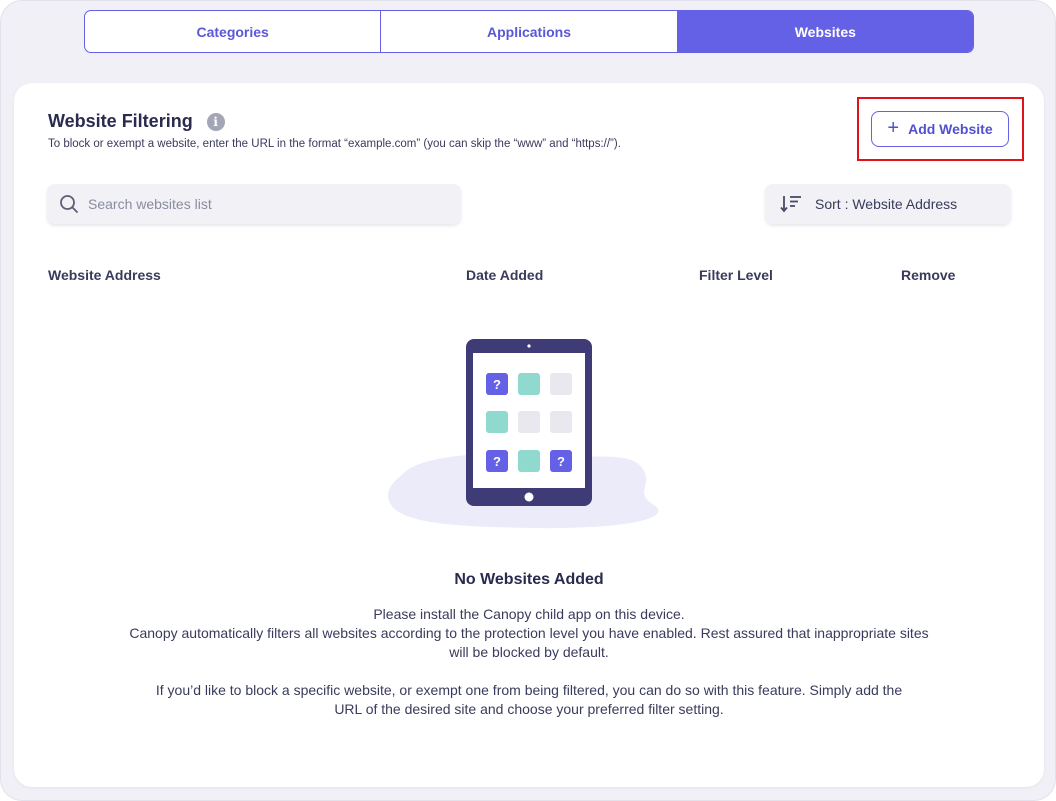 The height and width of the screenshot is (801, 1056). What do you see at coordinates (232, 31) in the screenshot?
I see `tab-categories: Categories` at bounding box center [232, 31].